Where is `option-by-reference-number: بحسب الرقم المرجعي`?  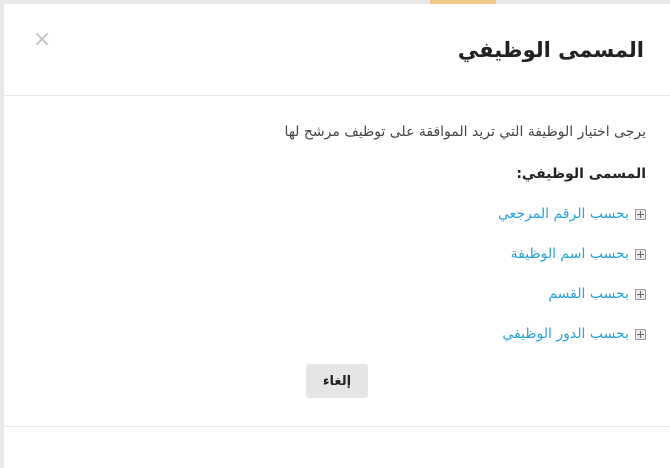
option-by-reference-number: بحسب الرقم المرجعي is located at coordinates (572, 226).